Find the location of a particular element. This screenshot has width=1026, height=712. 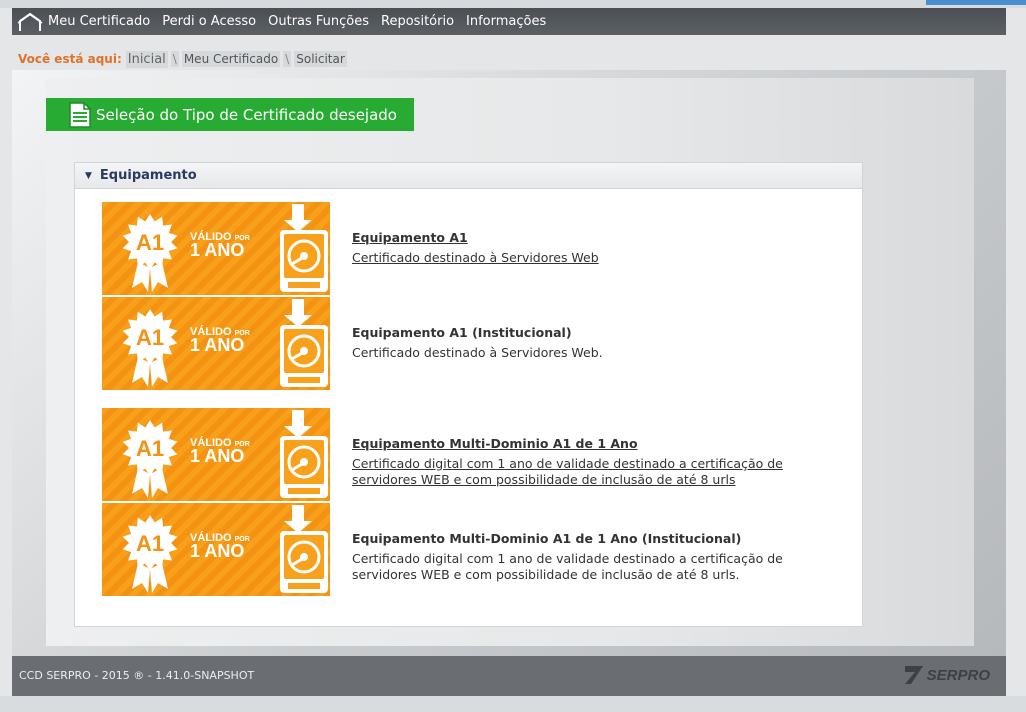

home-button is located at coordinates (30, 21).